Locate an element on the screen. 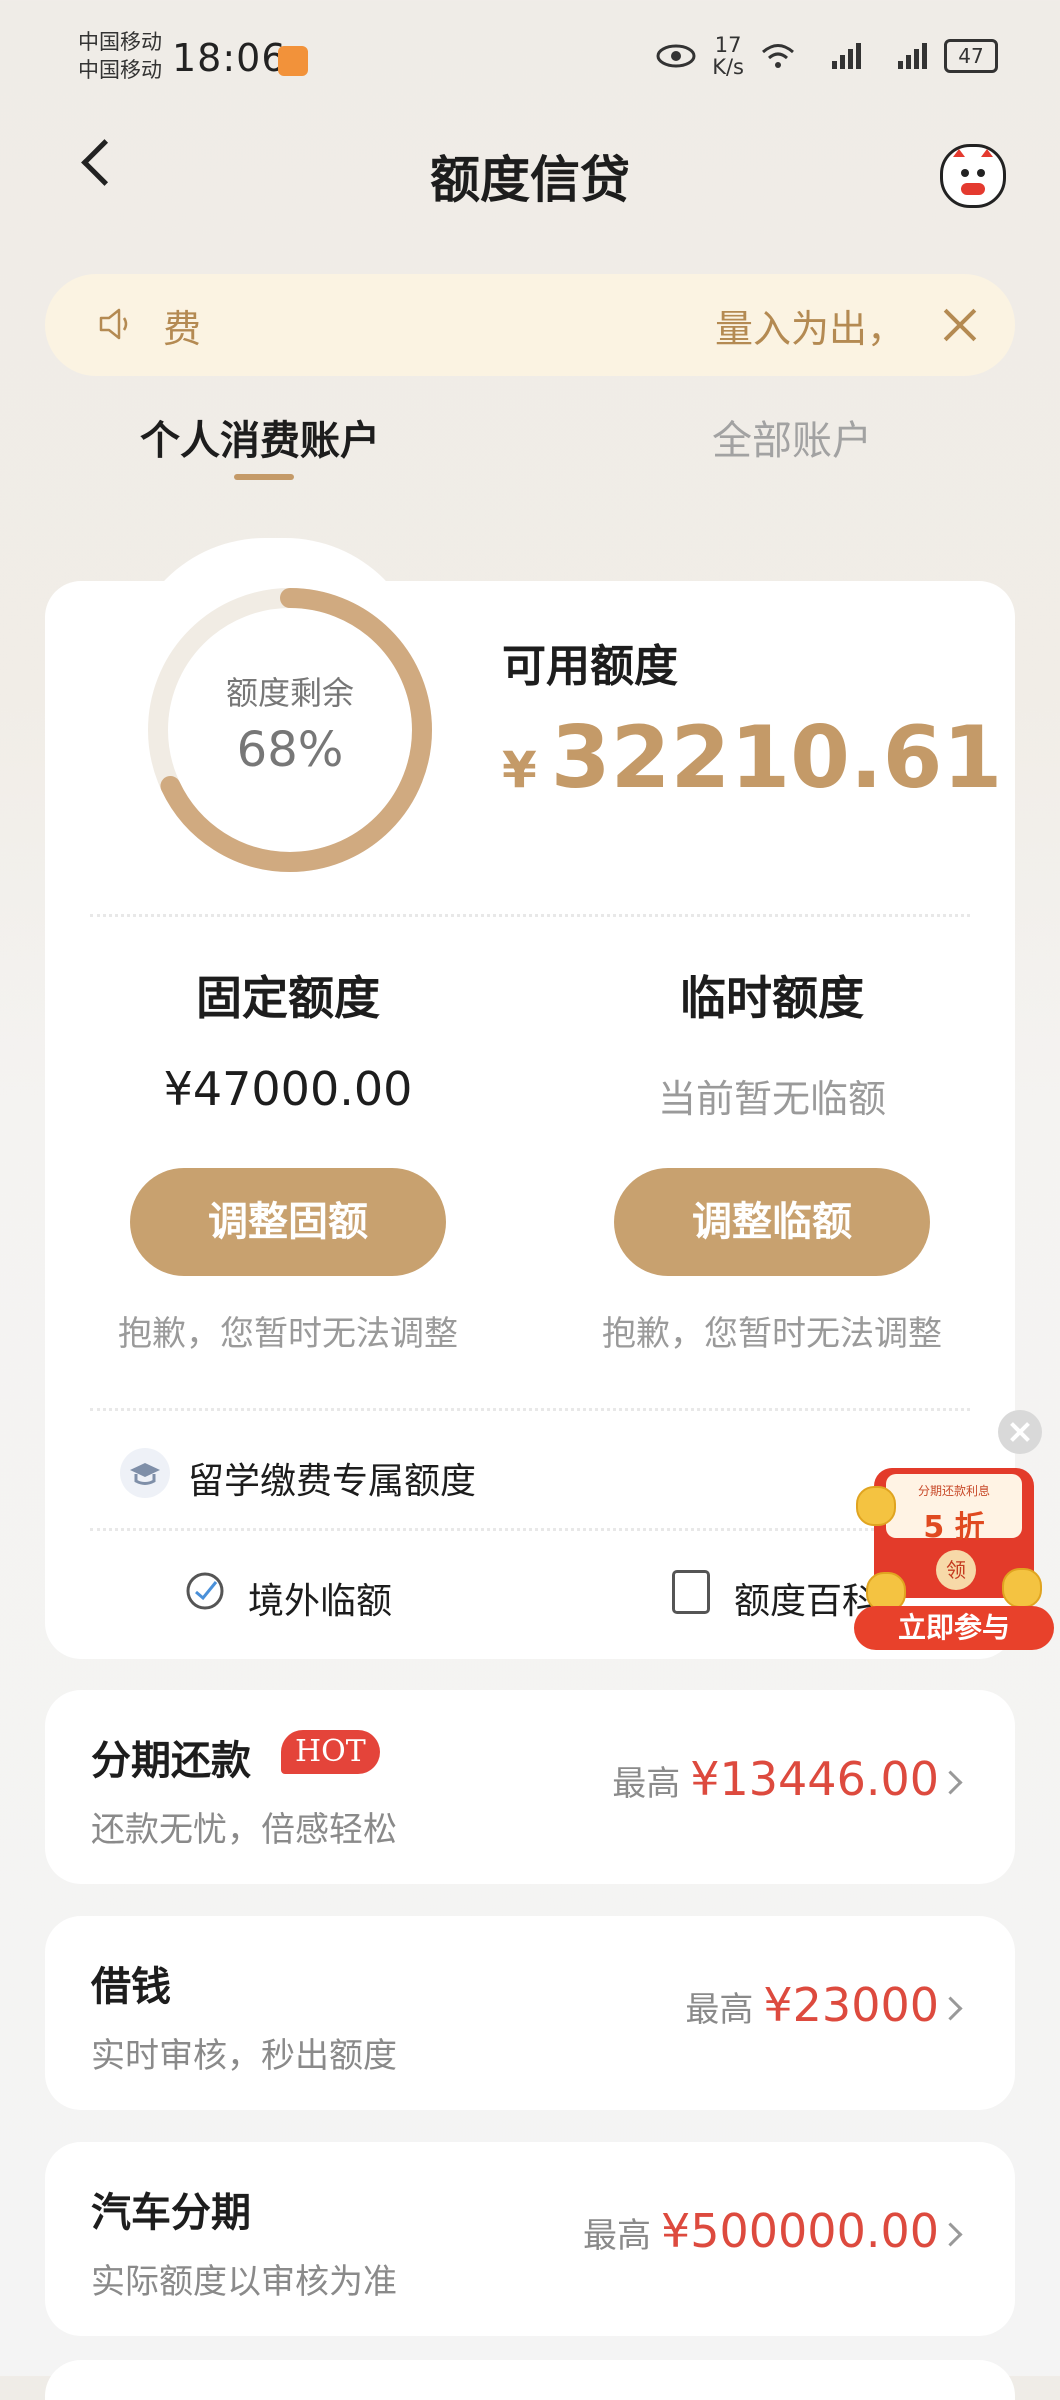 The height and width of the screenshot is (2400, 1060). graduation-cap-icon is located at coordinates (145, 1473).